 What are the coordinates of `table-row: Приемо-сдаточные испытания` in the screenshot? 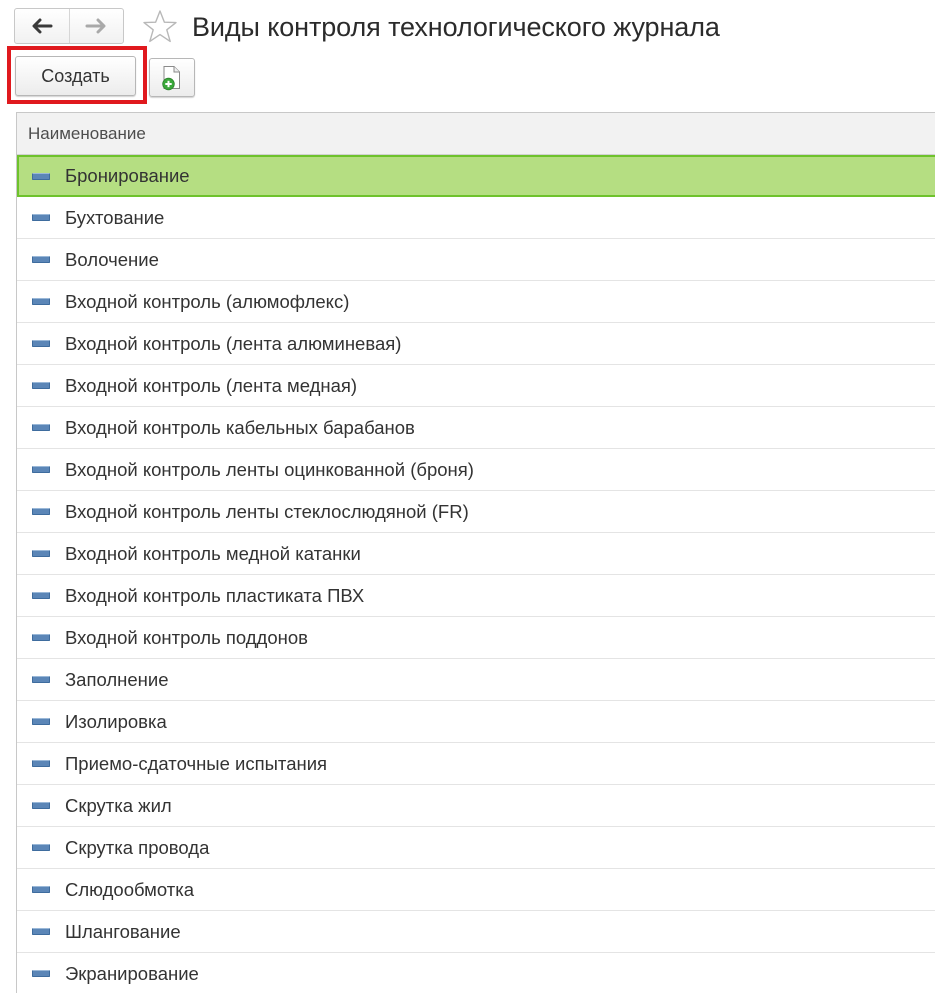 It's located at (476, 764).